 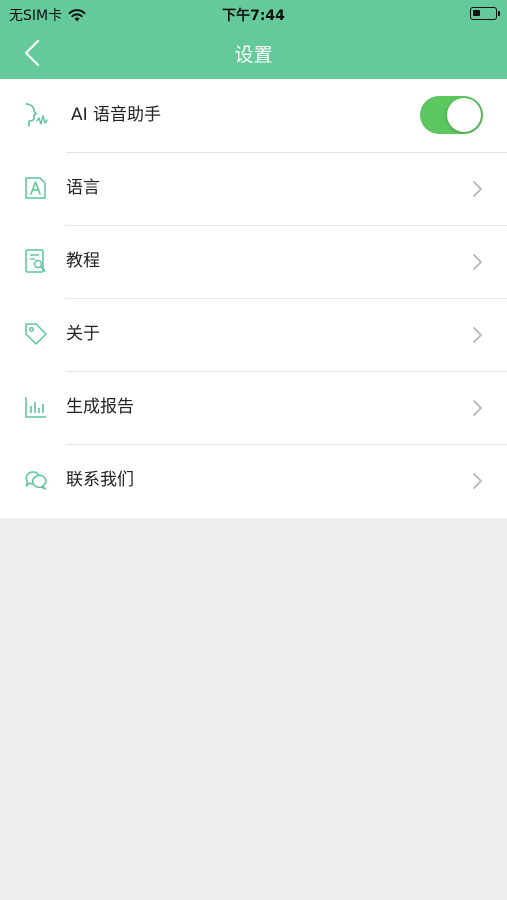 I want to click on voice-assistant-icon, so click(x=36, y=115).